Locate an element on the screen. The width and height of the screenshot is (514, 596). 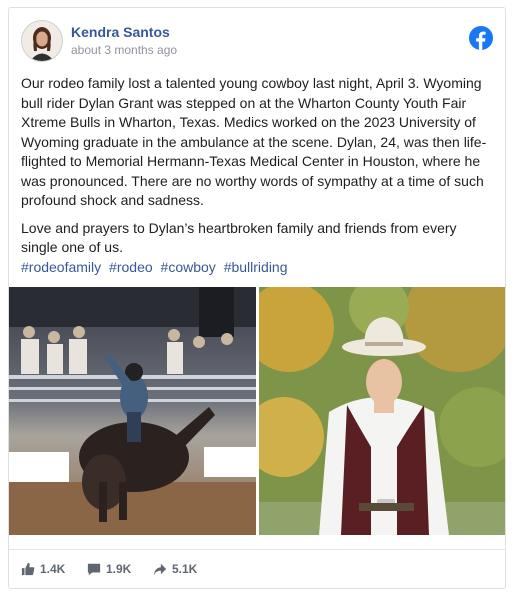
comments-count: 1.9K is located at coordinates (119, 569).